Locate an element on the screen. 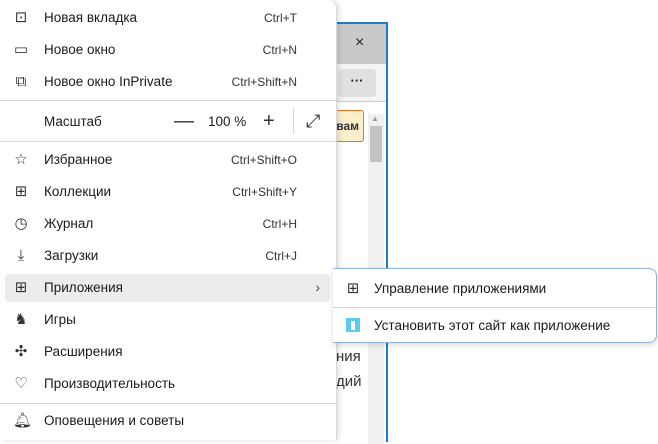  menu-item-label: Производительность is located at coordinates (110, 383).